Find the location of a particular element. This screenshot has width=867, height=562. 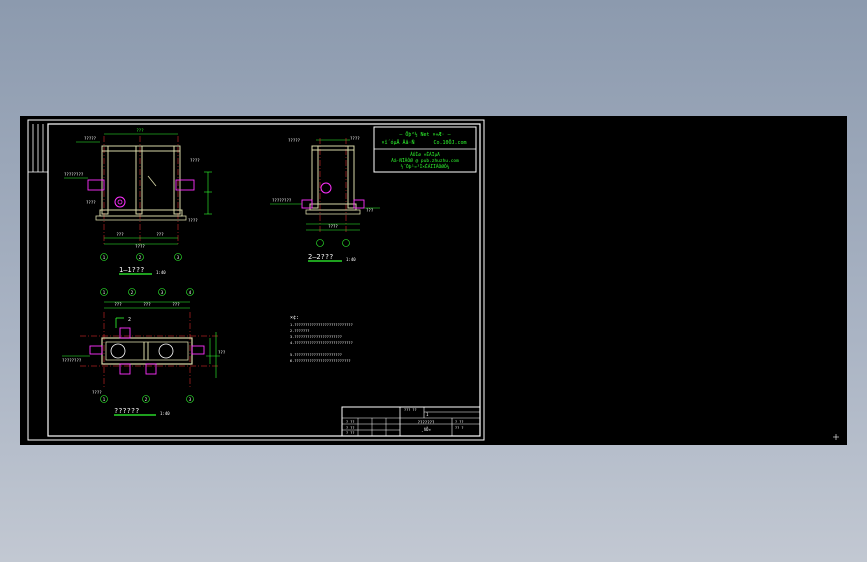

title-block-sheet: 1 is located at coordinates (427, 414).